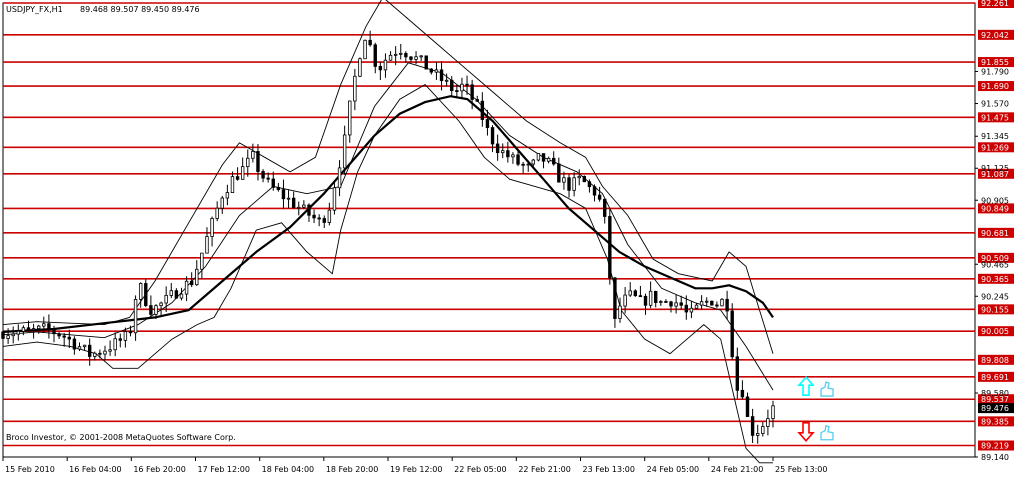 The width and height of the screenshot is (1014, 479). I want to click on time-tick-label-2: 16 Feb 20:00, so click(159, 469).